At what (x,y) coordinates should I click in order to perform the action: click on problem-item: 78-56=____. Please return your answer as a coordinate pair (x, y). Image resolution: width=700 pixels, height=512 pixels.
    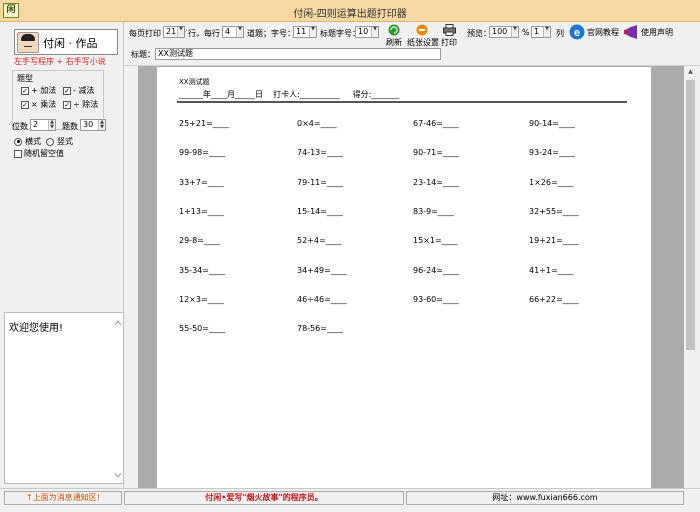
    Looking at the image, I should click on (320, 328).